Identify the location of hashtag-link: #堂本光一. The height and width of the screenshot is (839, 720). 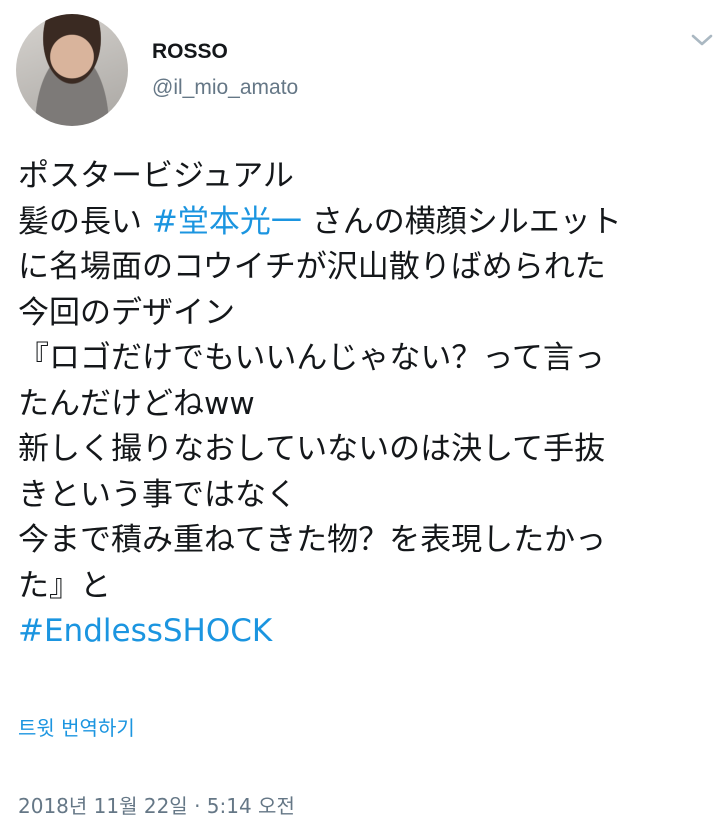
(227, 222).